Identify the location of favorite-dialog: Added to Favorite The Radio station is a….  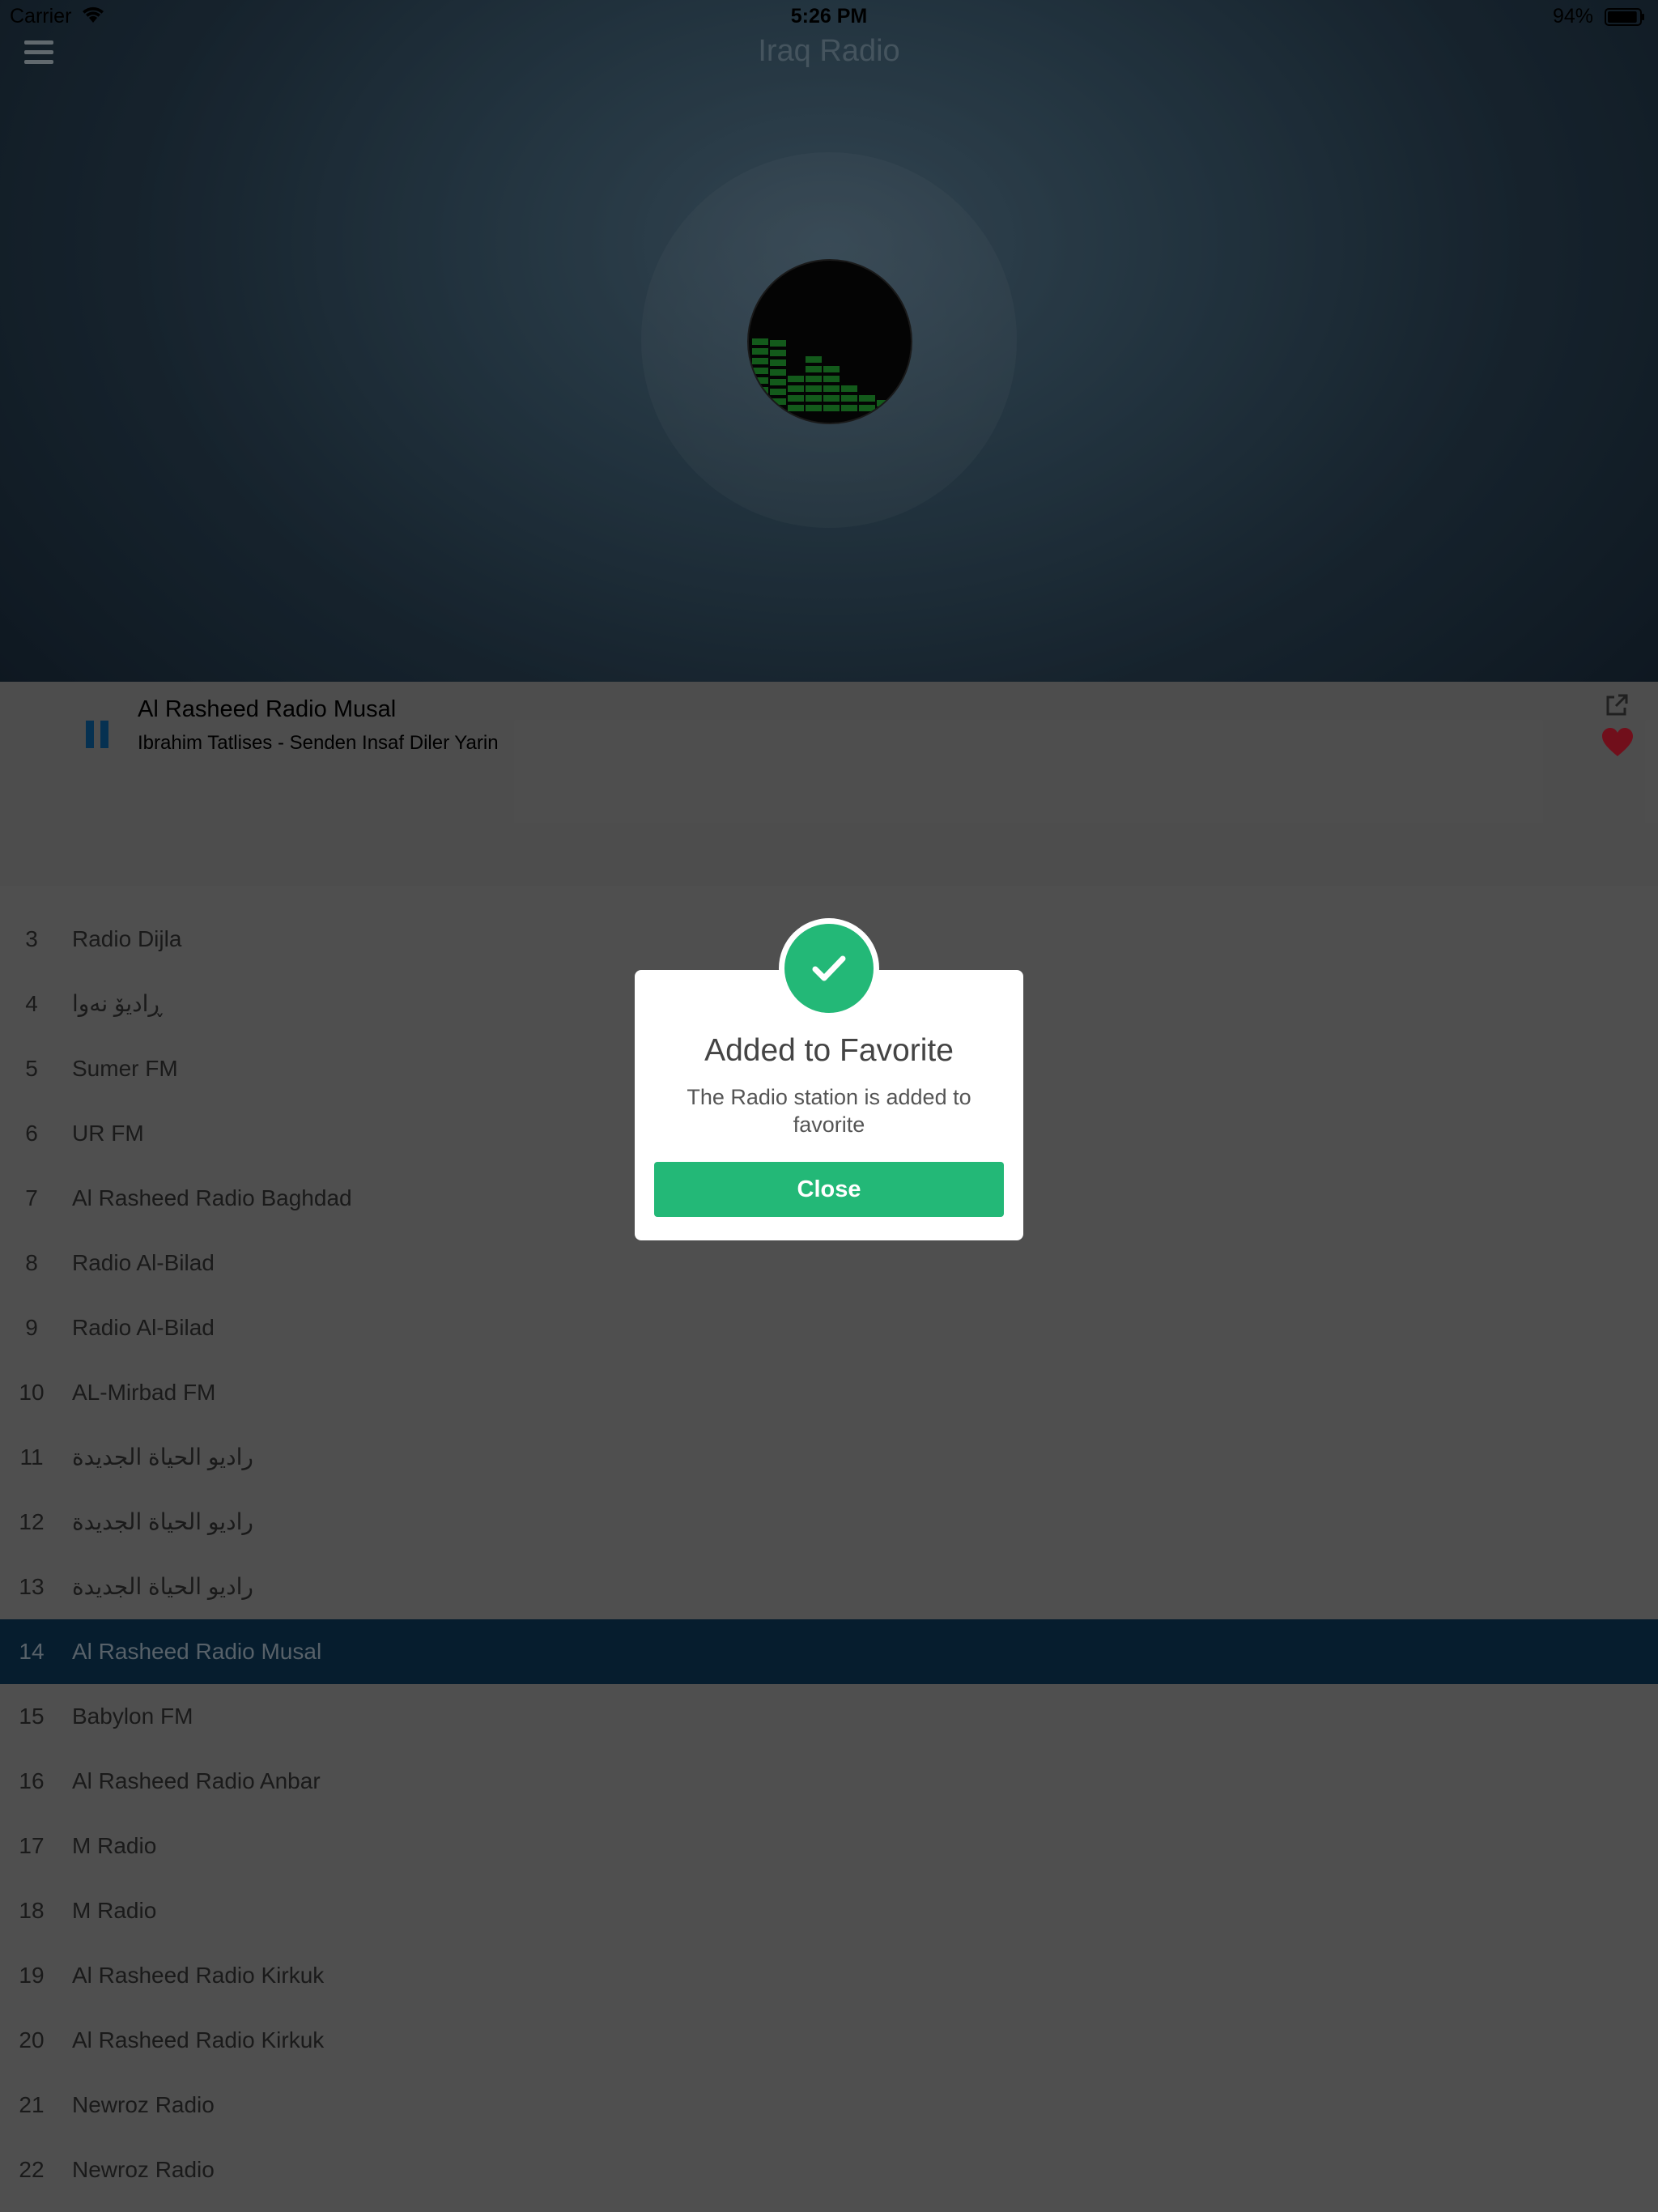
(829, 1079).